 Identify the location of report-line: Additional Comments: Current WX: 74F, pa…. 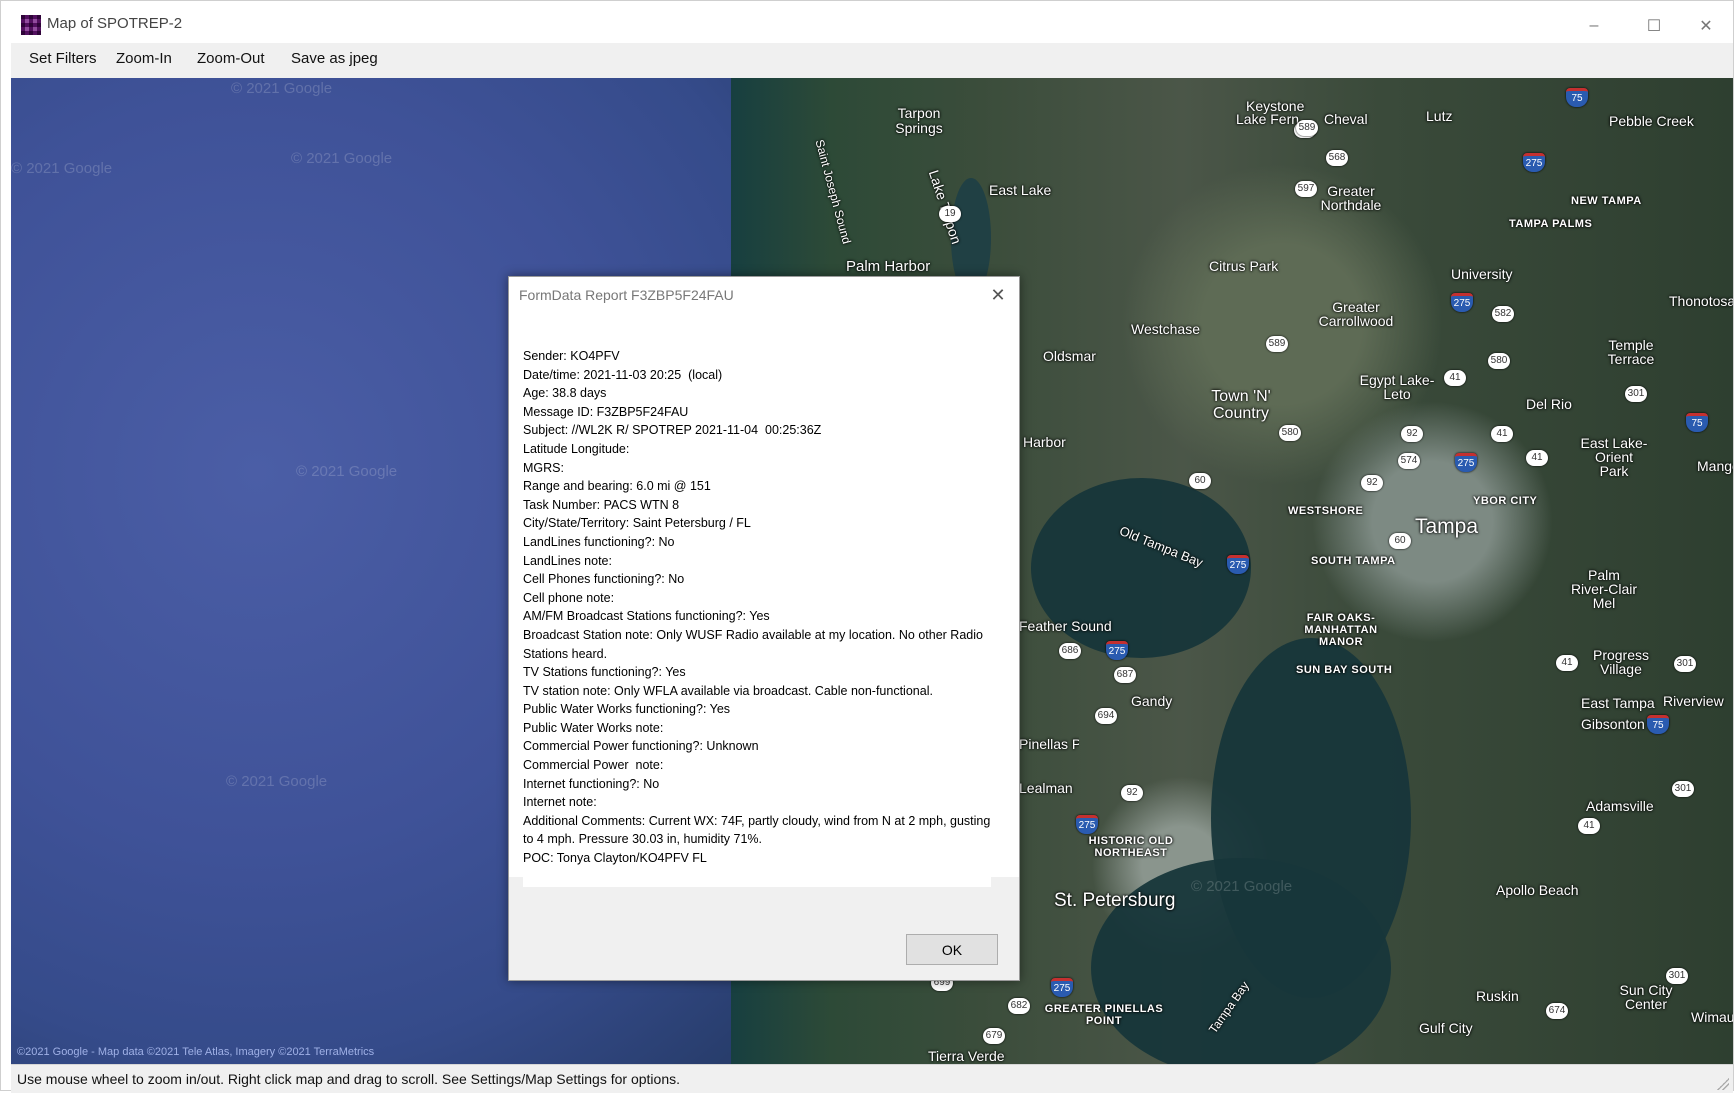
(757, 830).